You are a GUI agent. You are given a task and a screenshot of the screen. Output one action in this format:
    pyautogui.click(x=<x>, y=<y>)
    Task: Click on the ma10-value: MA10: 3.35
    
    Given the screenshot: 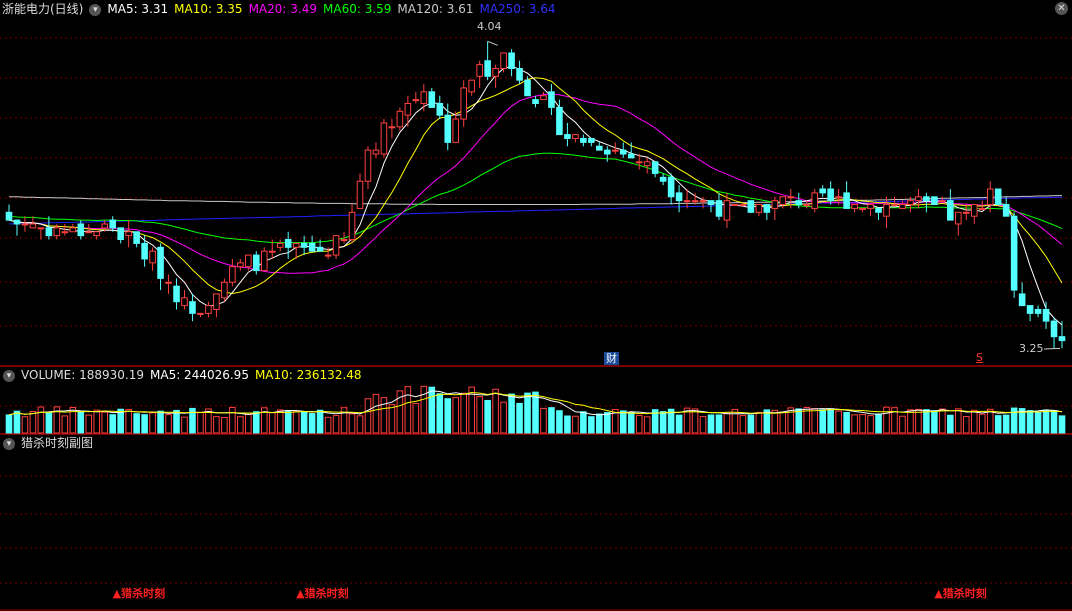 What is the action you would take?
    pyautogui.click(x=208, y=9)
    